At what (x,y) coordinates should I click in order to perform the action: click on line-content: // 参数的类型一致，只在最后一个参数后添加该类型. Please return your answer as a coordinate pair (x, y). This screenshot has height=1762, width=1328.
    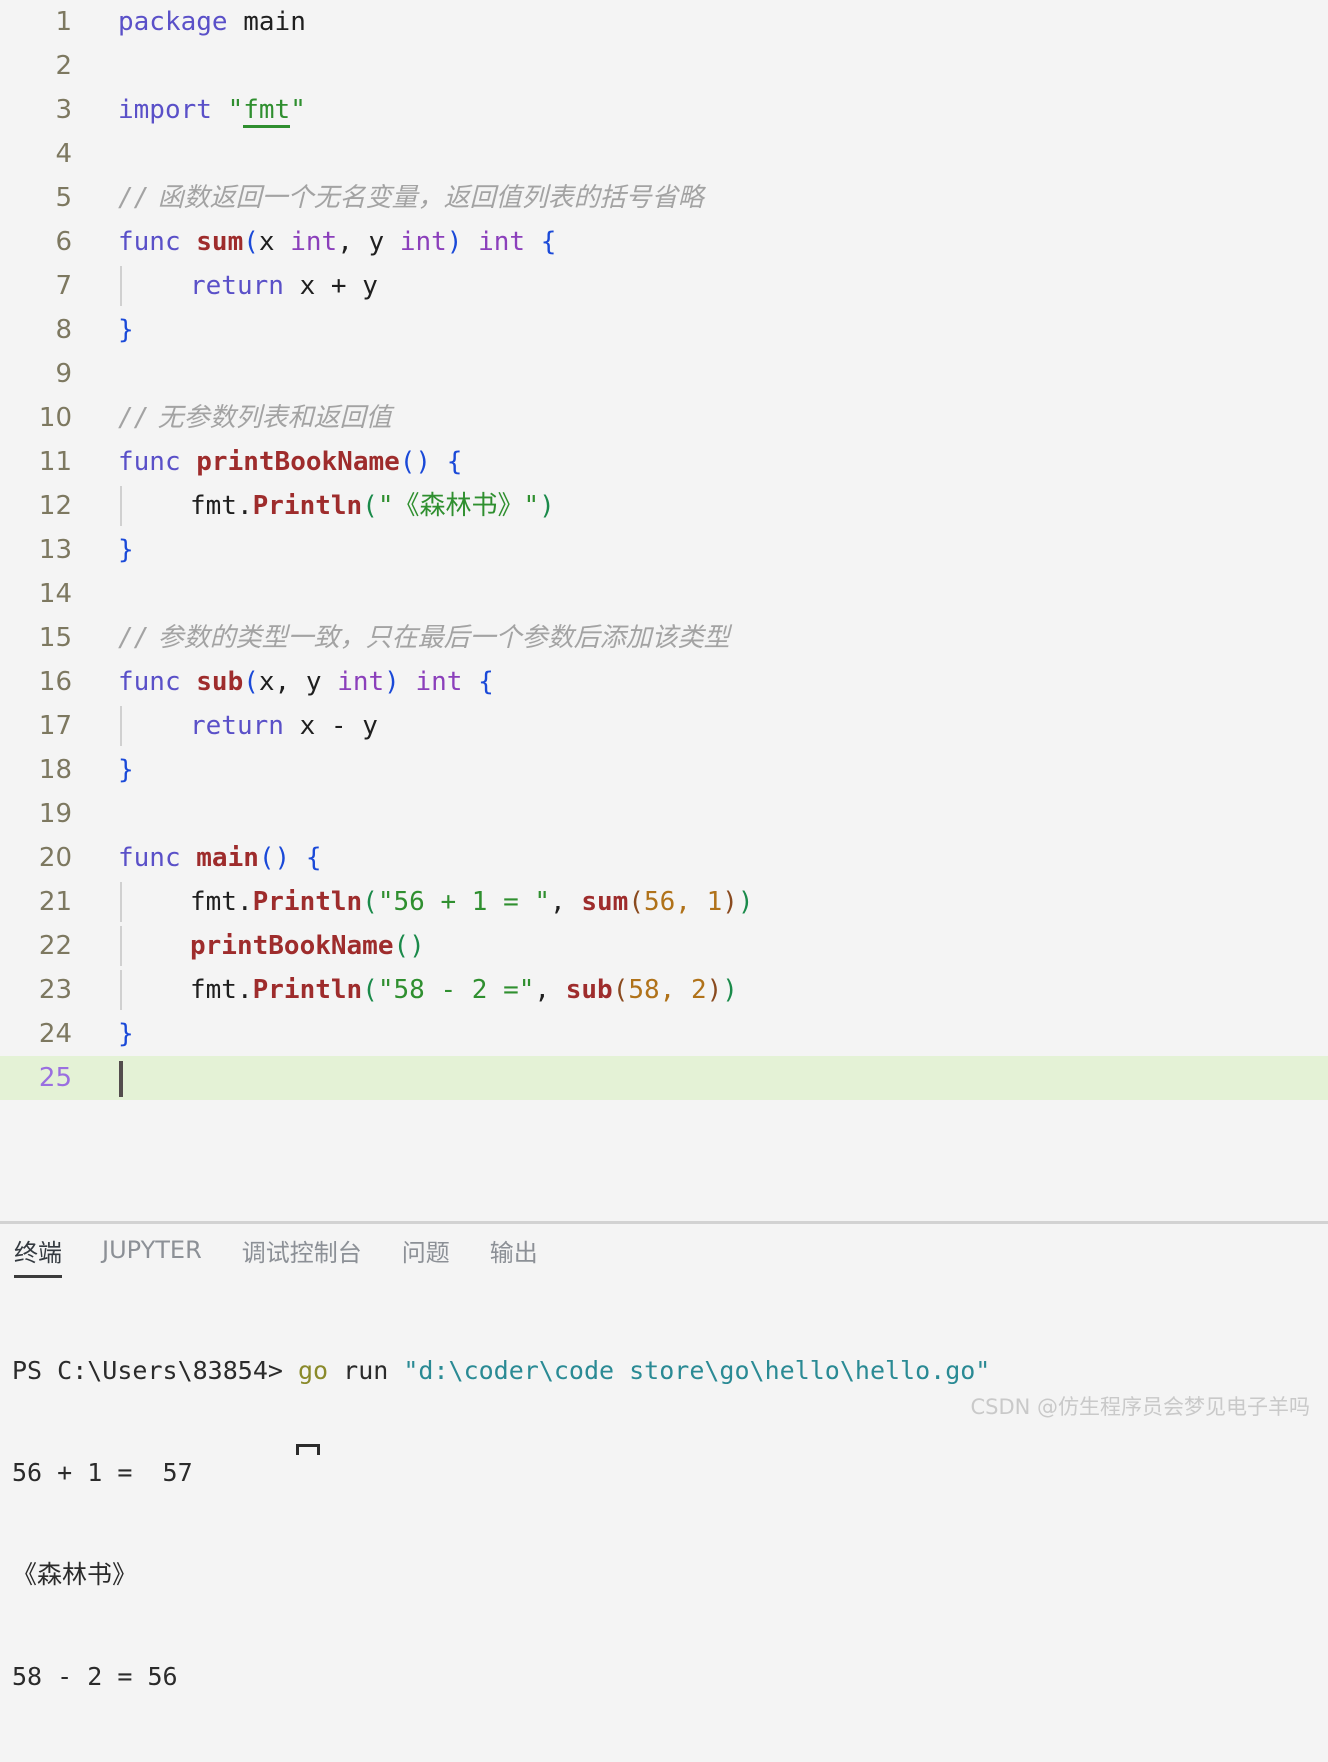
    Looking at the image, I should click on (424, 638).